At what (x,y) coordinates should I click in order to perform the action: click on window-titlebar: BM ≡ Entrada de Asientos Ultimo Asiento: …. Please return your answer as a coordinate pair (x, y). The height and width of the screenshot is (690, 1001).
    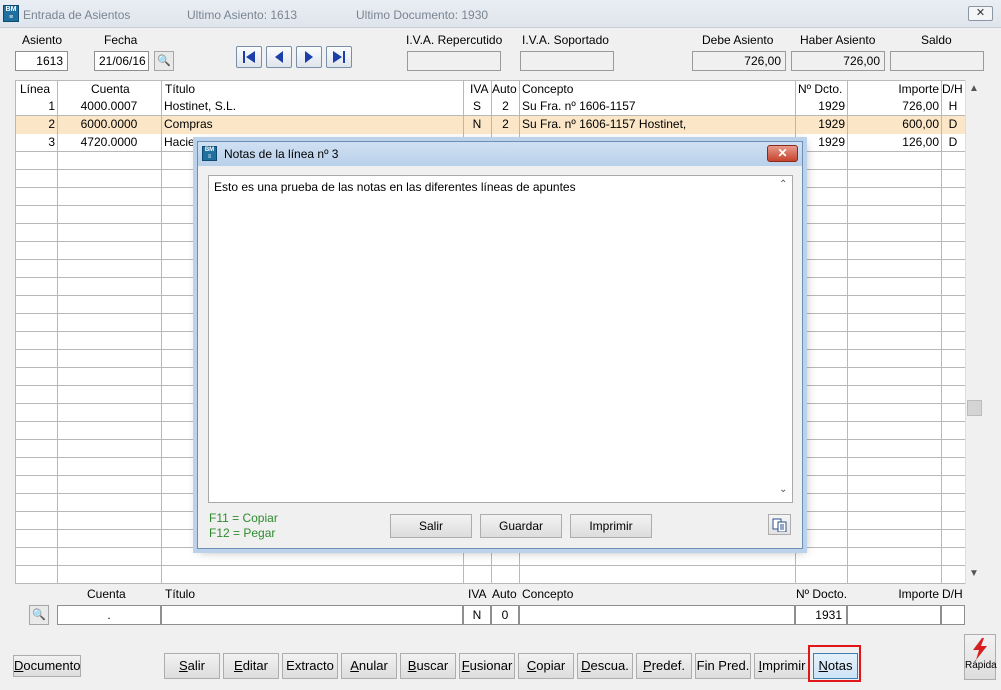
    Looking at the image, I should click on (500, 14).